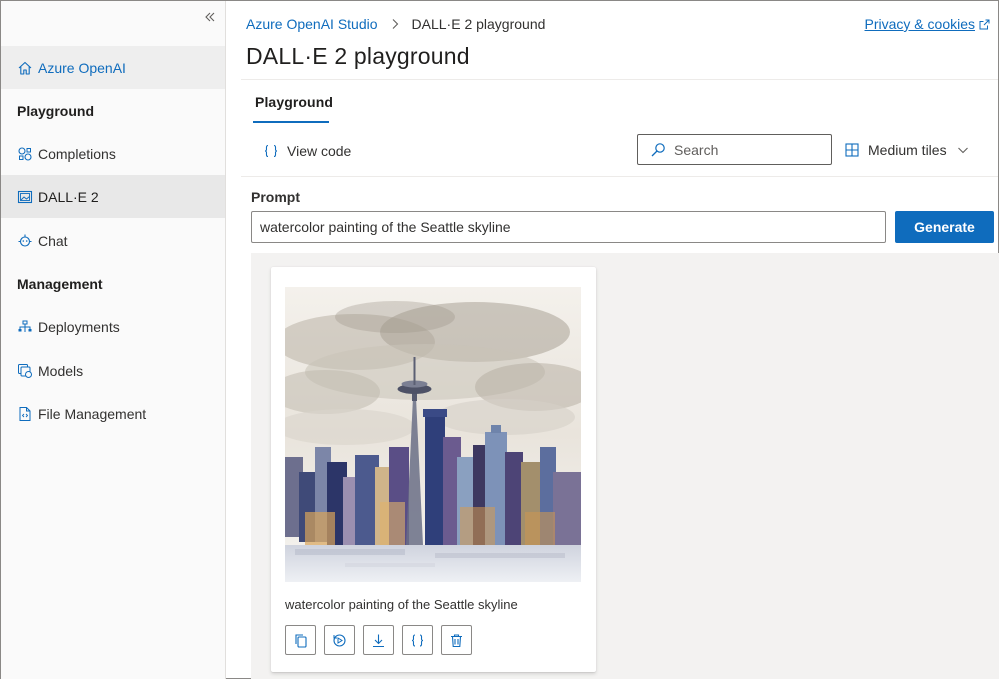 This screenshot has width=999, height=679. I want to click on download-button, so click(378, 640).